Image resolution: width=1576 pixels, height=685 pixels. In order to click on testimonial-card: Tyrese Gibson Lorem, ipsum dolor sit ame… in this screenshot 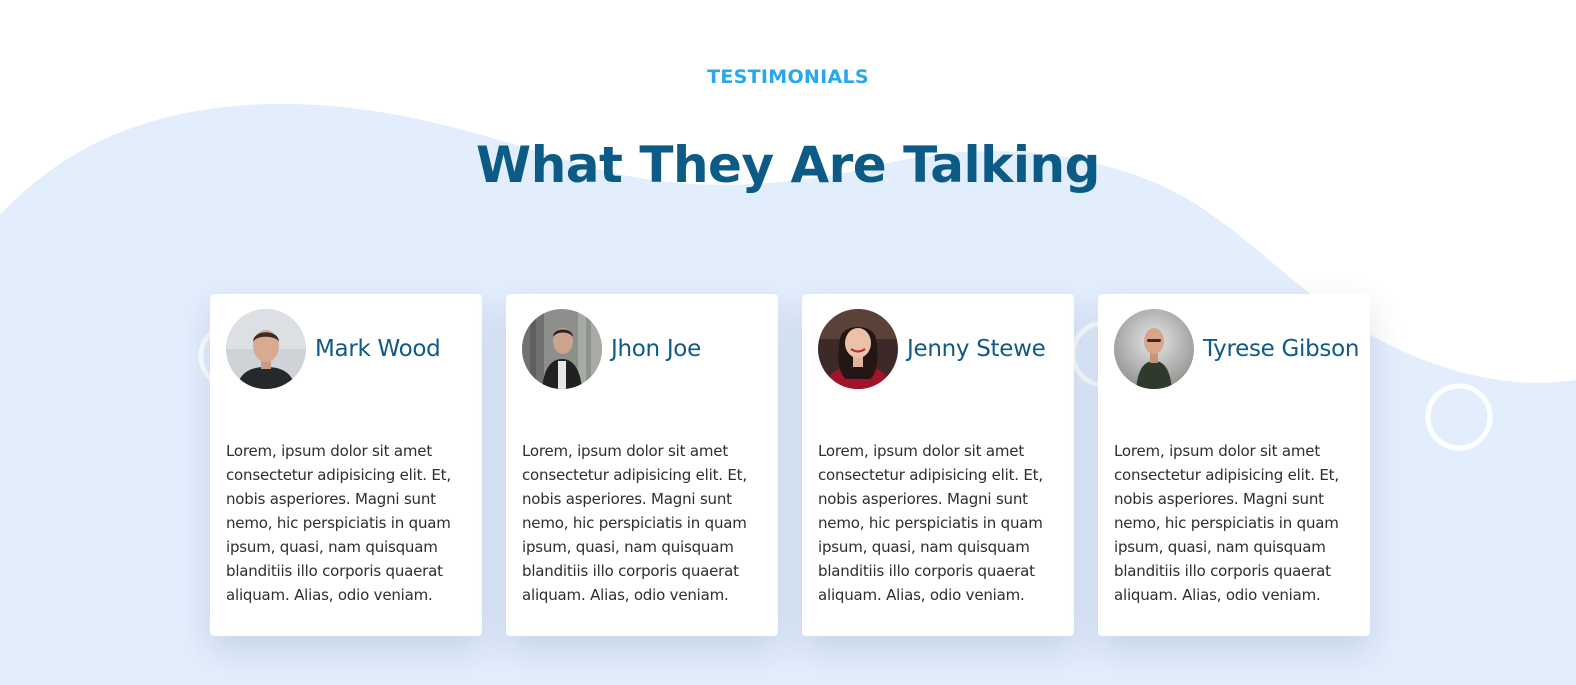, I will do `click(1234, 465)`.